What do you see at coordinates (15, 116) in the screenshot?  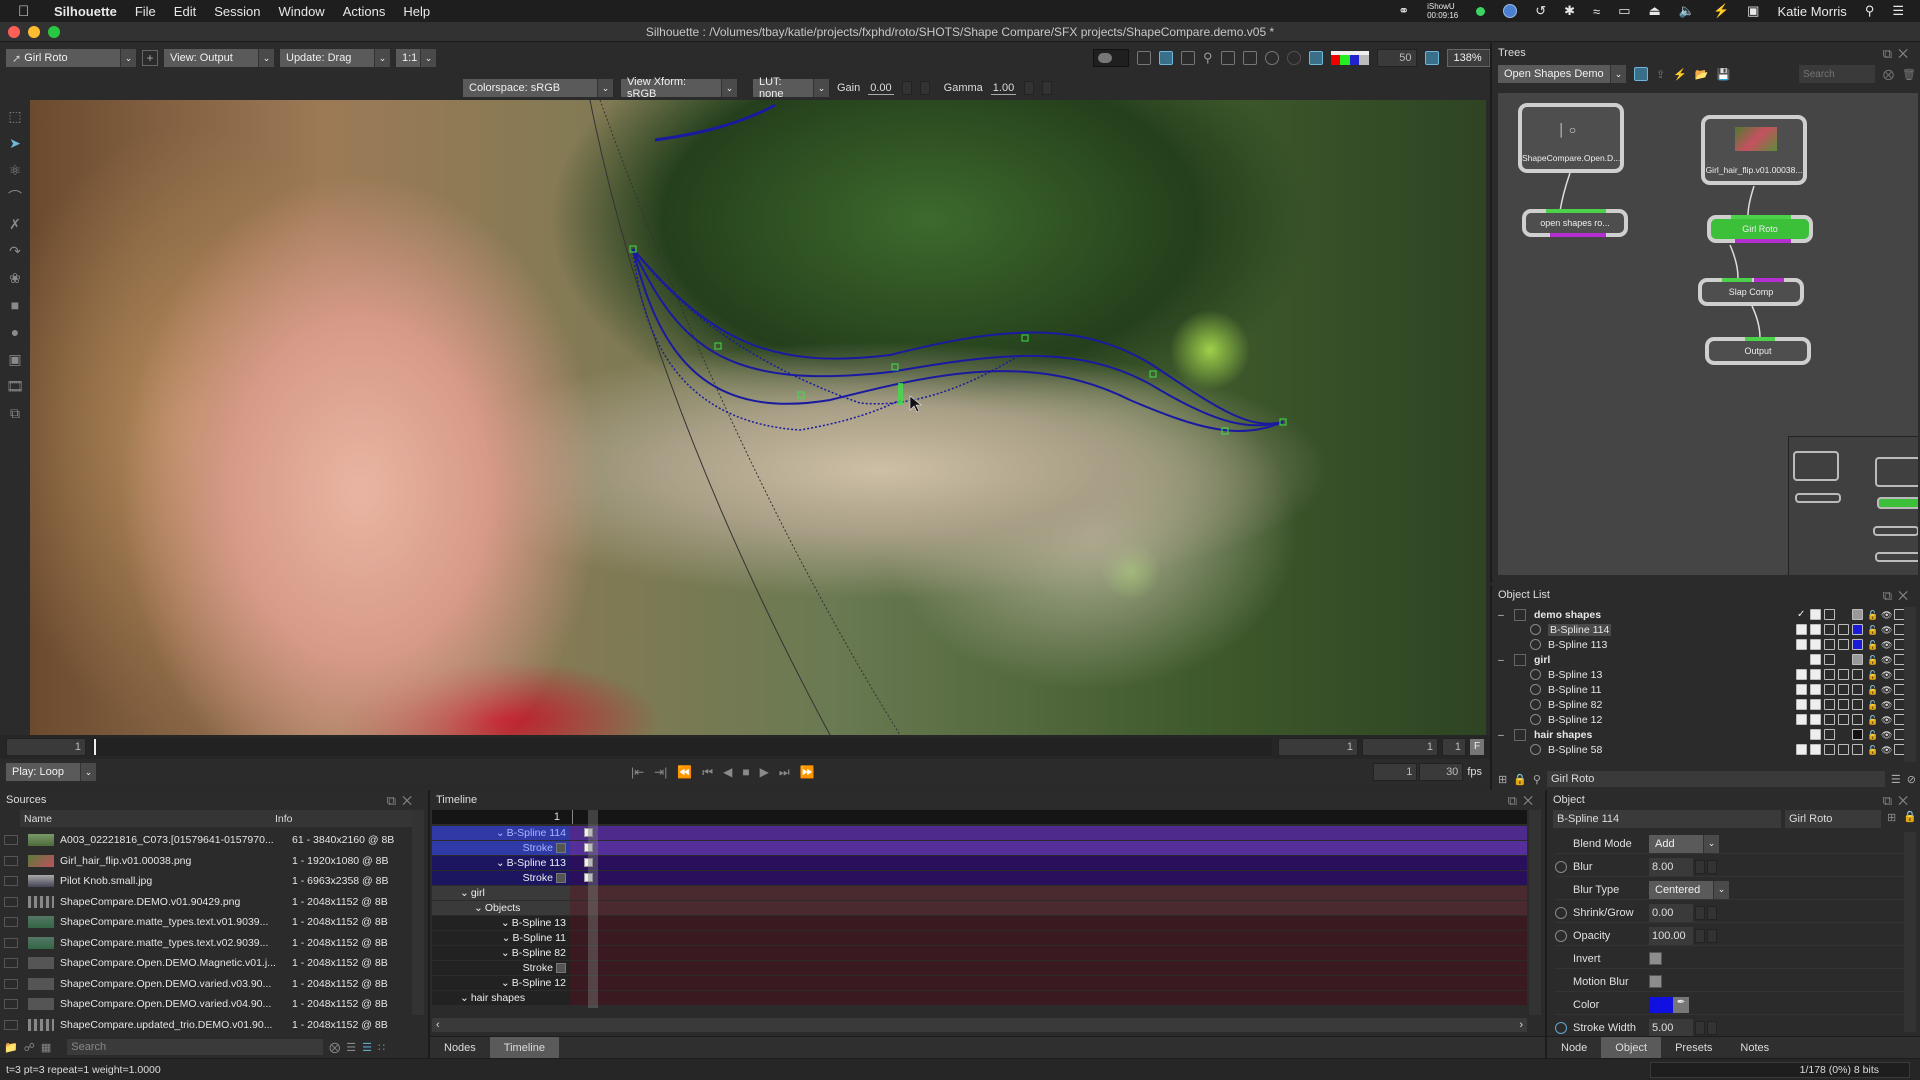 I see `transform-icon: ⬚` at bounding box center [15, 116].